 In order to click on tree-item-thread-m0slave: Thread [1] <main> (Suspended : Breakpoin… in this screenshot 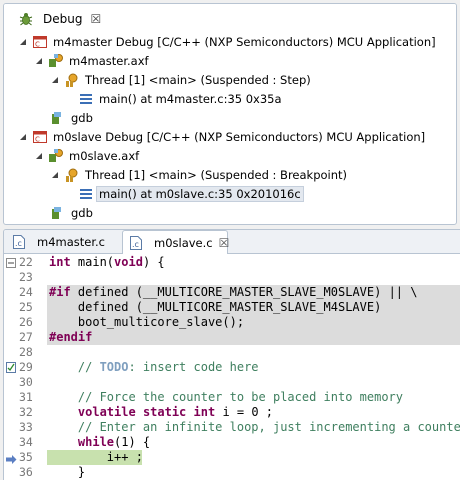, I will do `click(198, 175)`.